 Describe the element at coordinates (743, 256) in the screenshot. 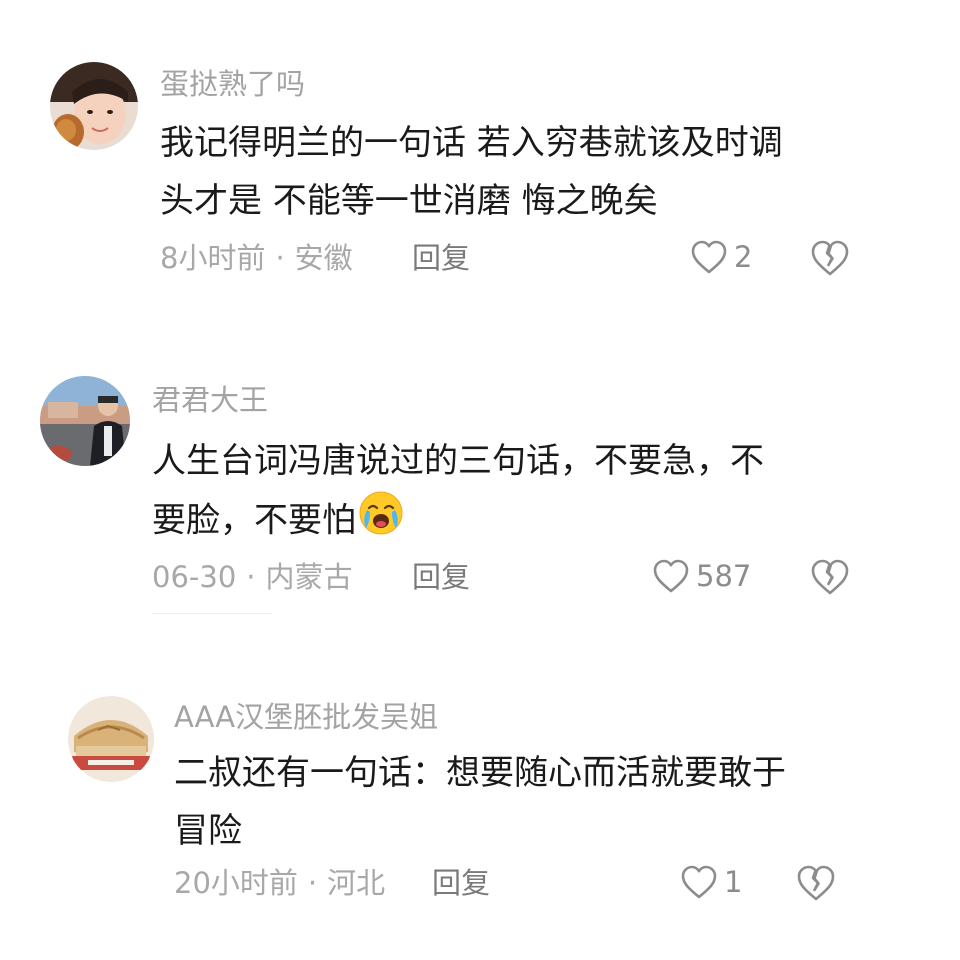

I see `like-count: 2` at that location.